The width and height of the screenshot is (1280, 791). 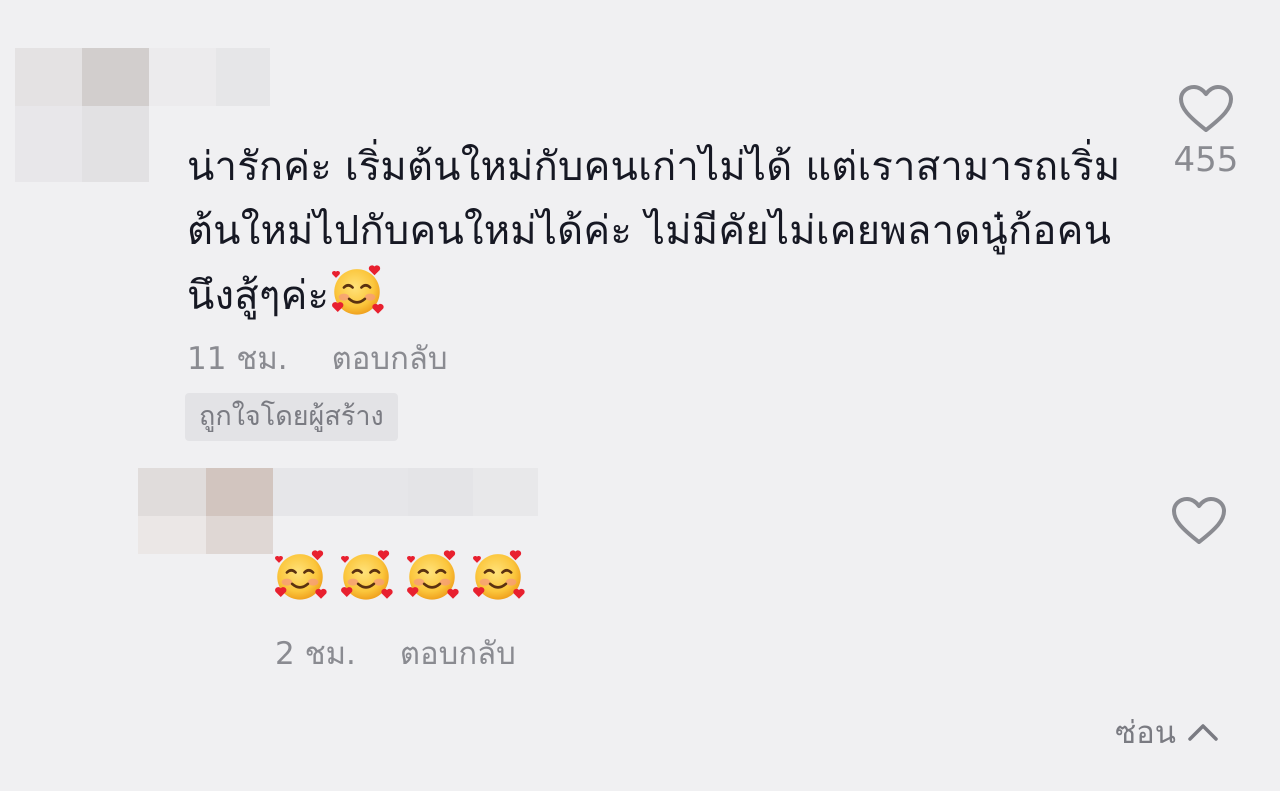 I want to click on like-group: 455, so click(x=1206, y=132).